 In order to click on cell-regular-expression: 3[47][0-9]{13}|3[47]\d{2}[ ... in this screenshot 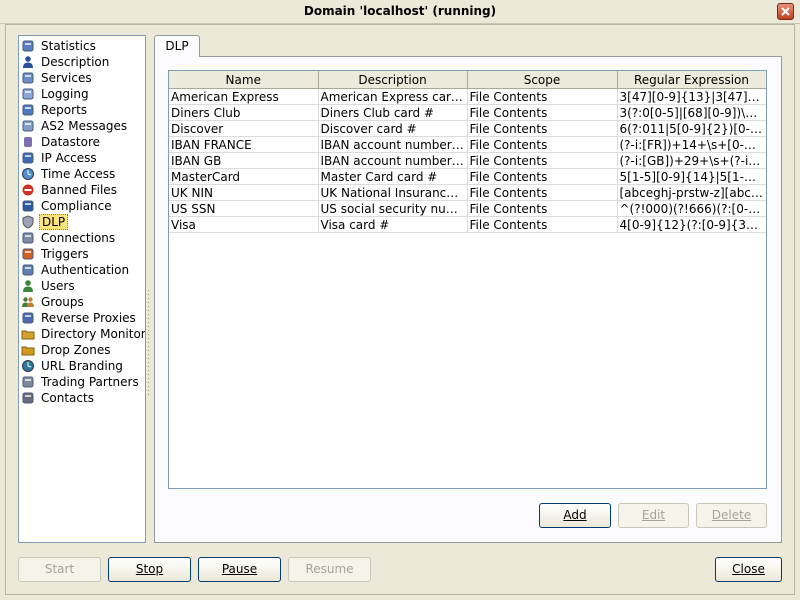, I will do `click(691, 96)`.